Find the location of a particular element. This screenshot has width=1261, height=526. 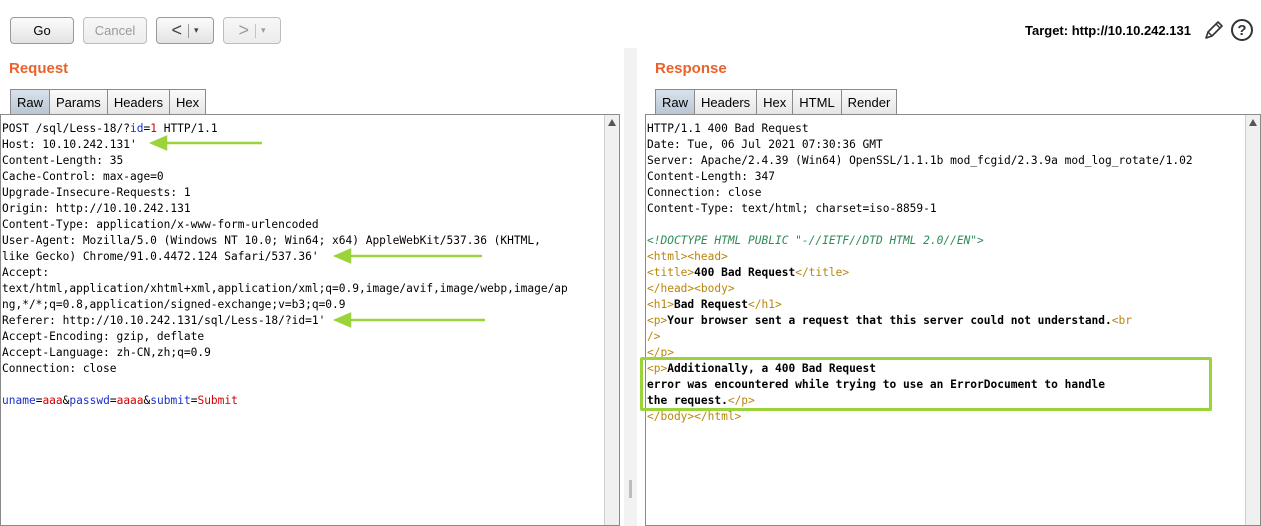

header-line: HTTP/1.1 400 Bad Request is located at coordinates (728, 128).